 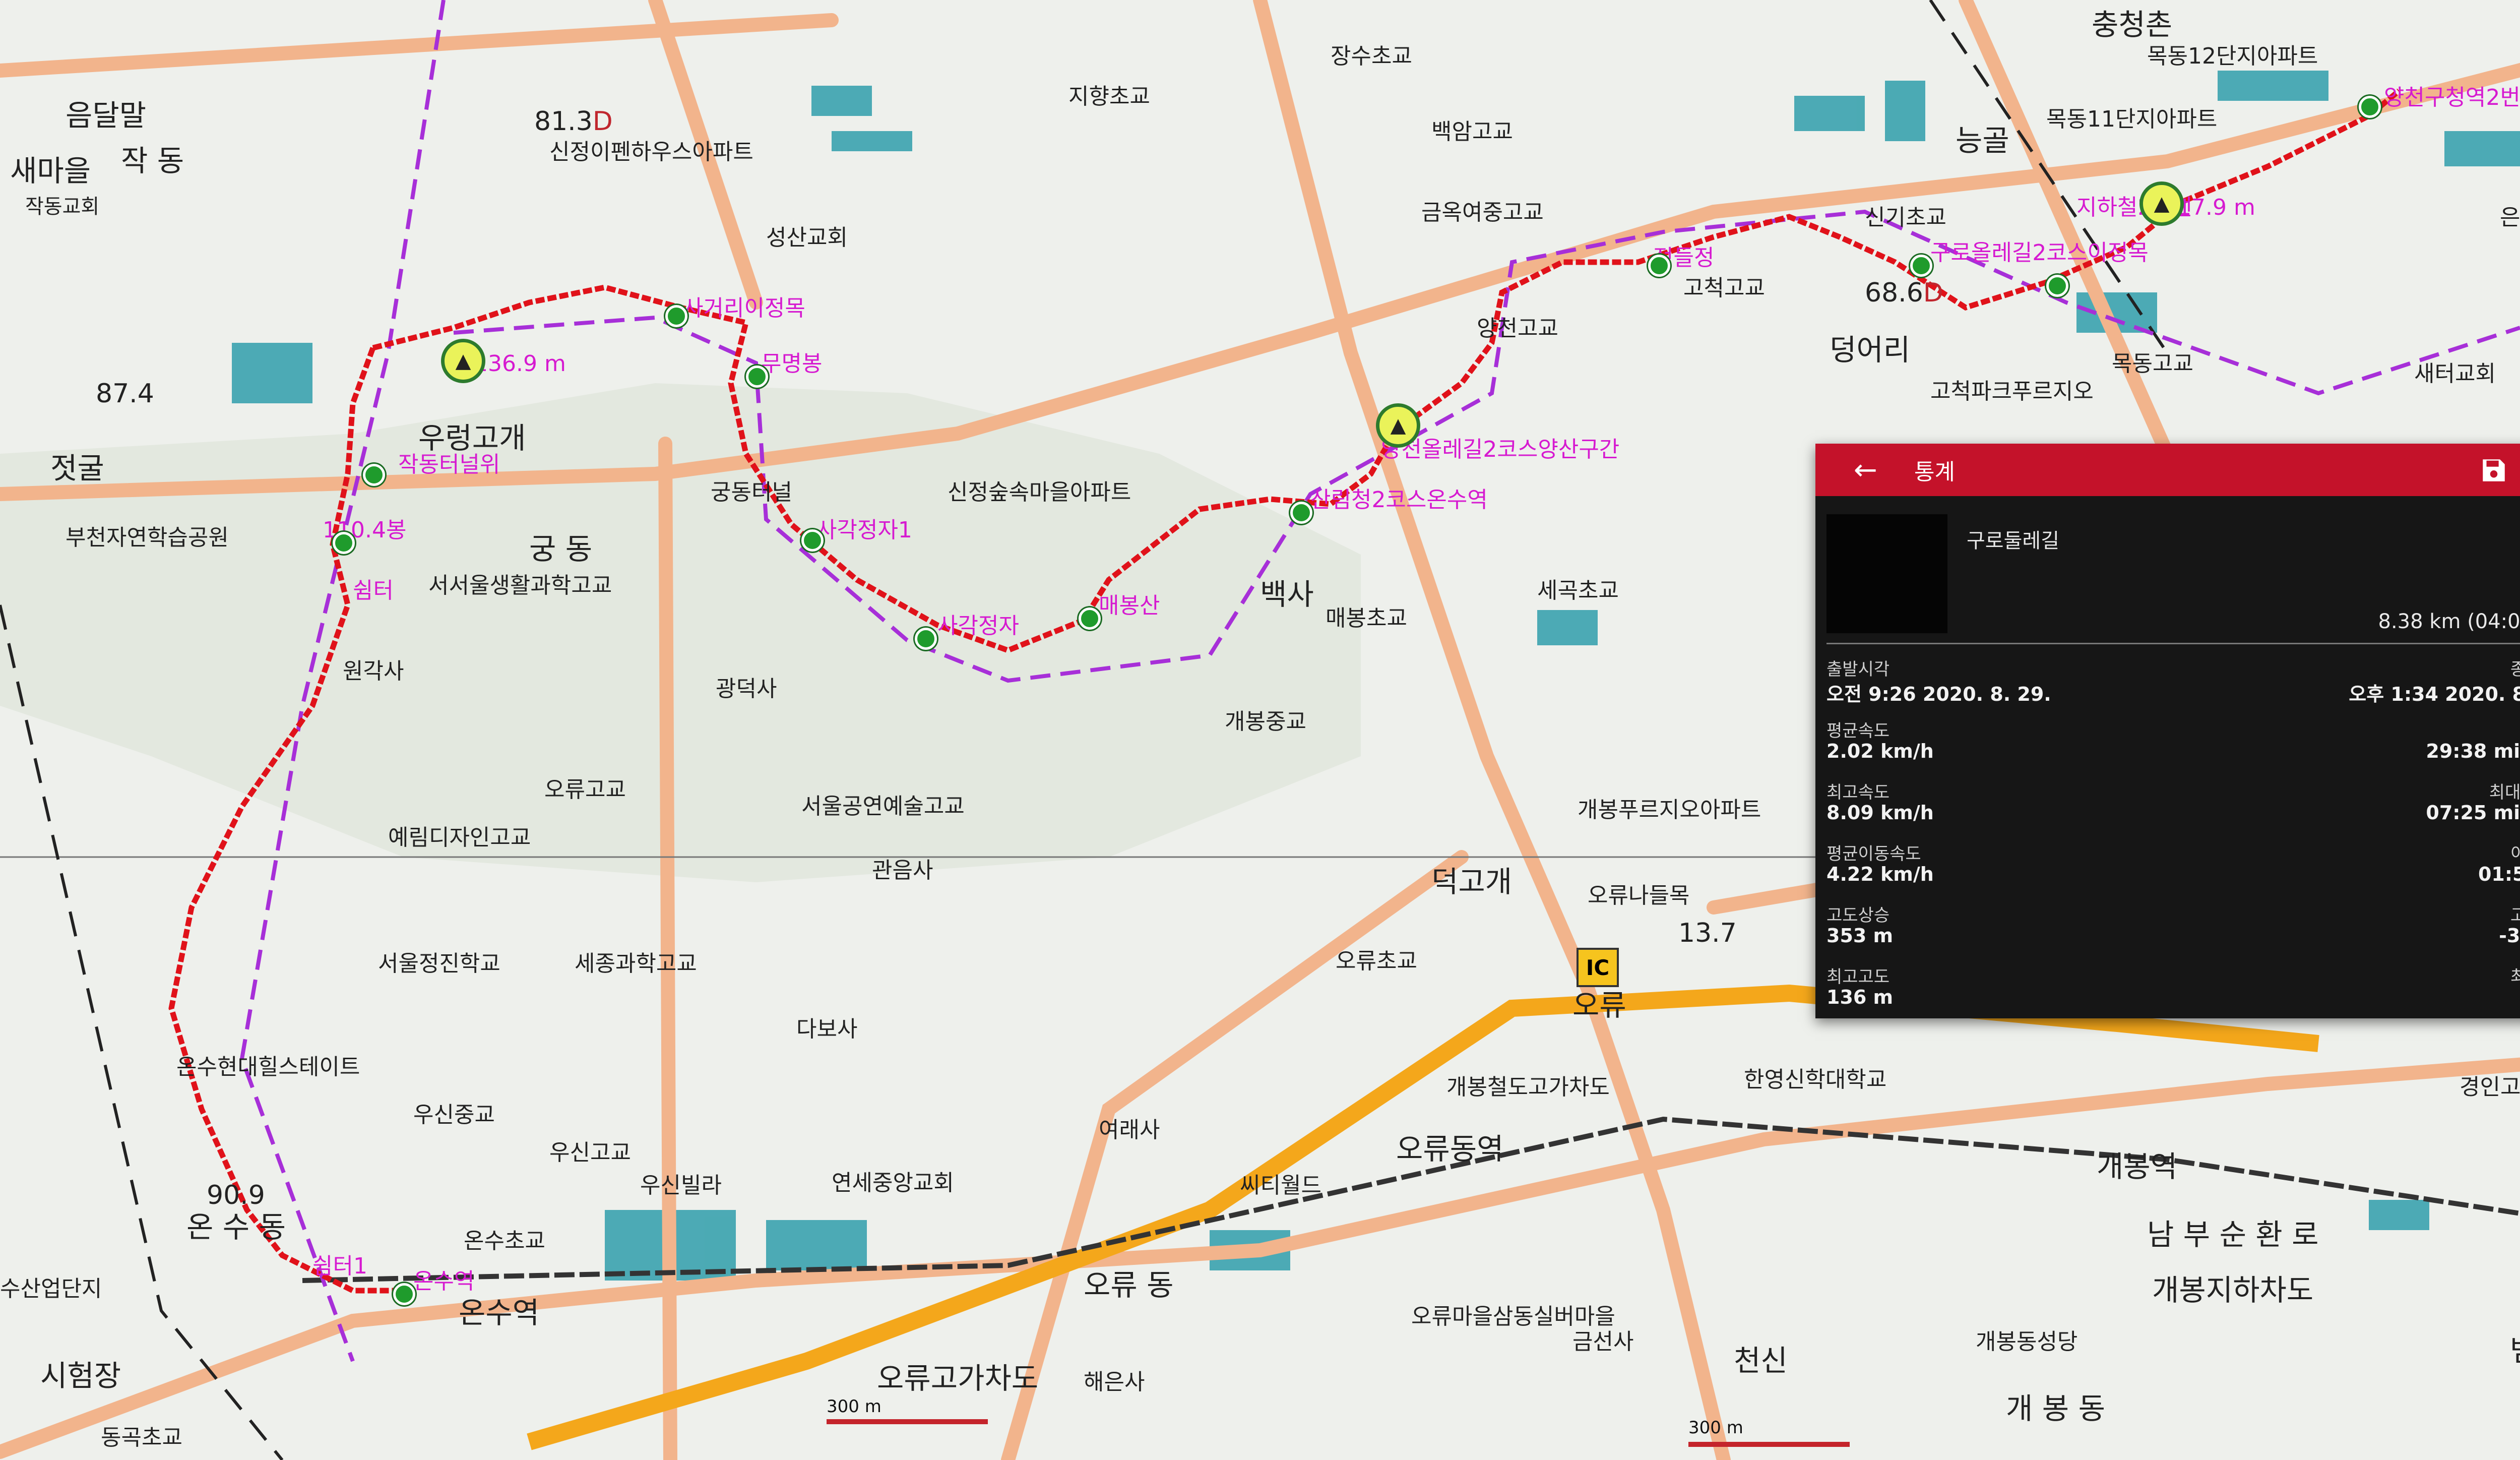 What do you see at coordinates (2510, 218) in the screenshot?
I see `place-label: 은정초교` at bounding box center [2510, 218].